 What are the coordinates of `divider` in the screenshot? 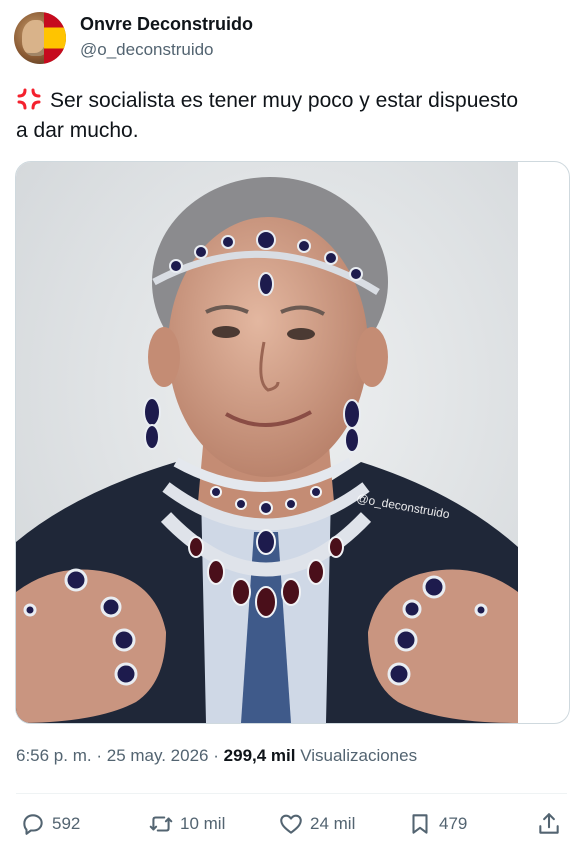 It's located at (291, 793).